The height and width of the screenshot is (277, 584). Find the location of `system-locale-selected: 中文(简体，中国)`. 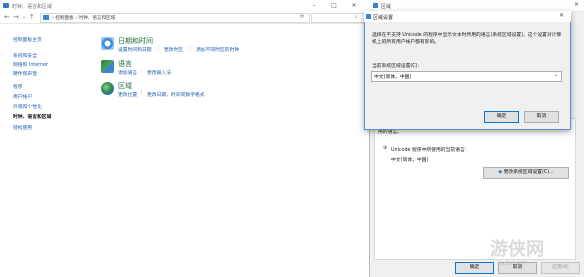

system-locale-selected: 中文(简体，中国) is located at coordinates (393, 77).